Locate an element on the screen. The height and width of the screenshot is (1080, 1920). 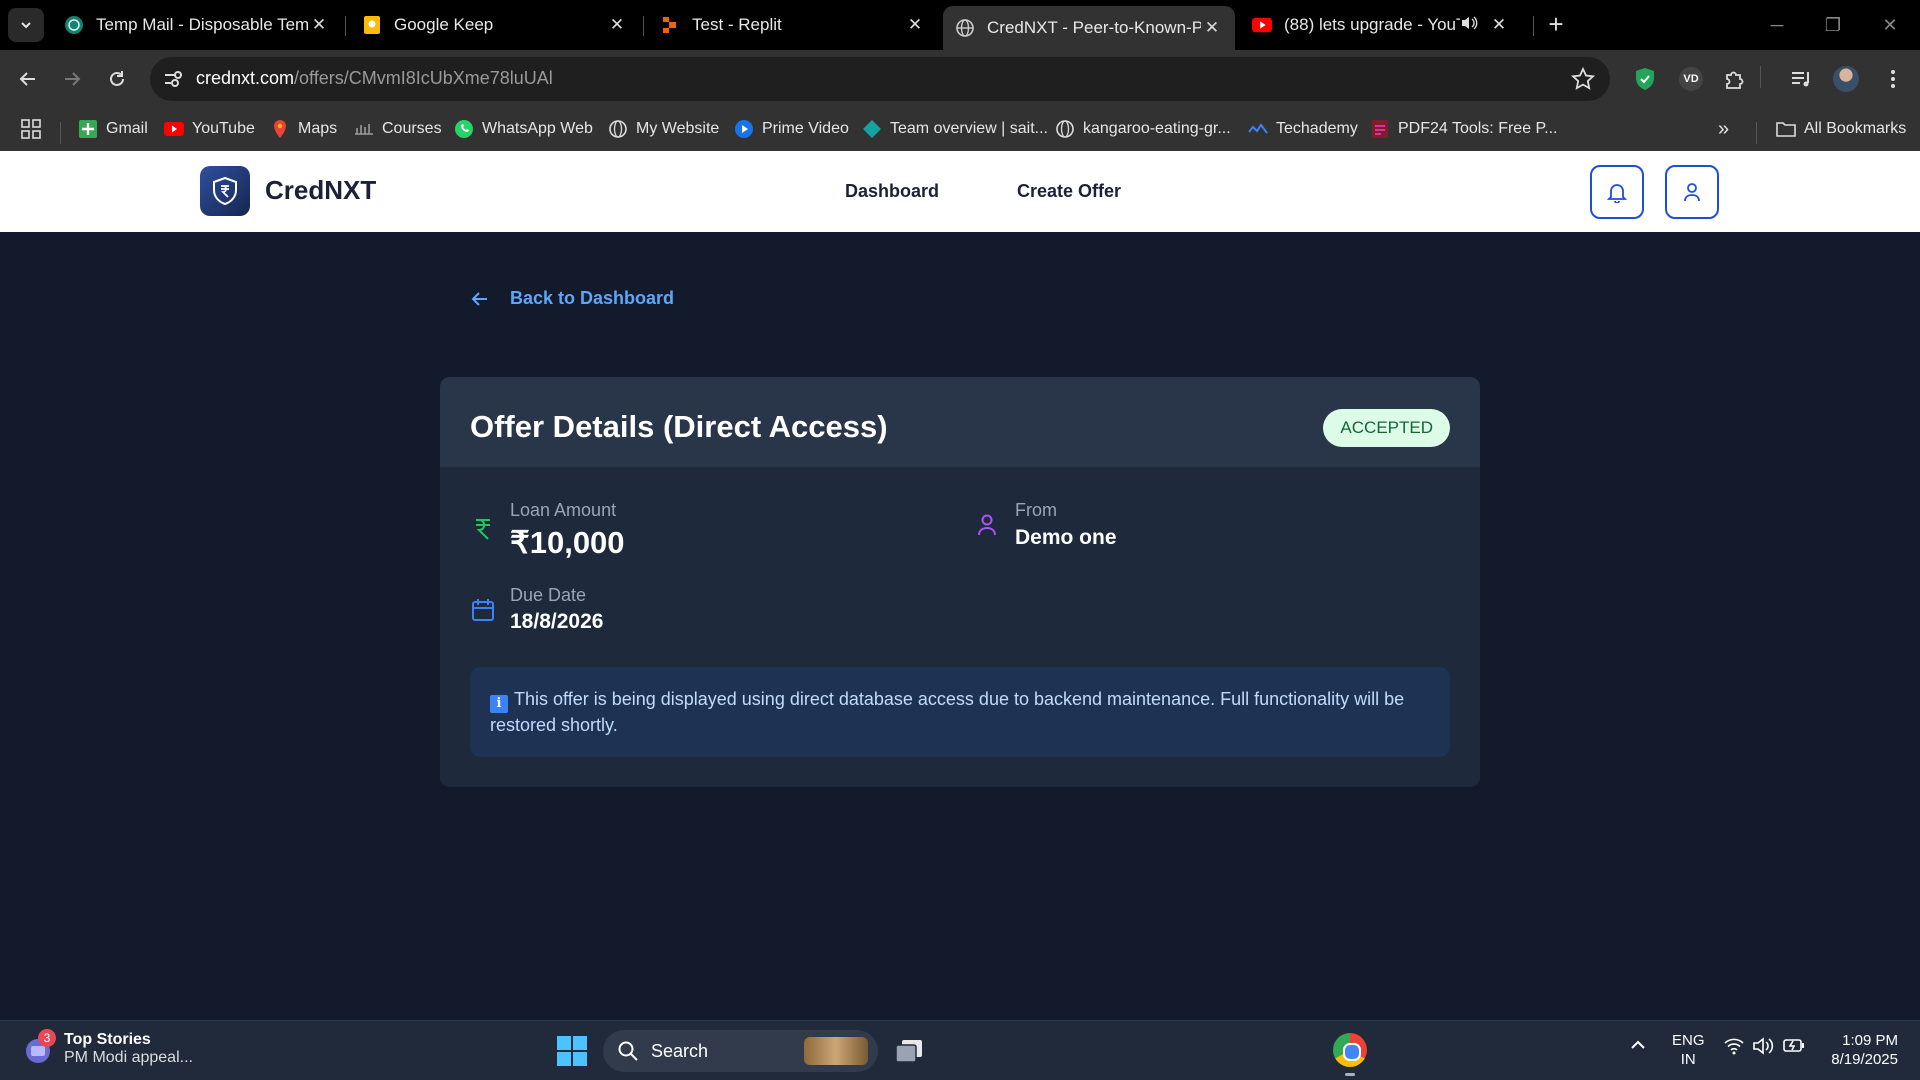
speaker-icon is located at coordinates (1471, 25).